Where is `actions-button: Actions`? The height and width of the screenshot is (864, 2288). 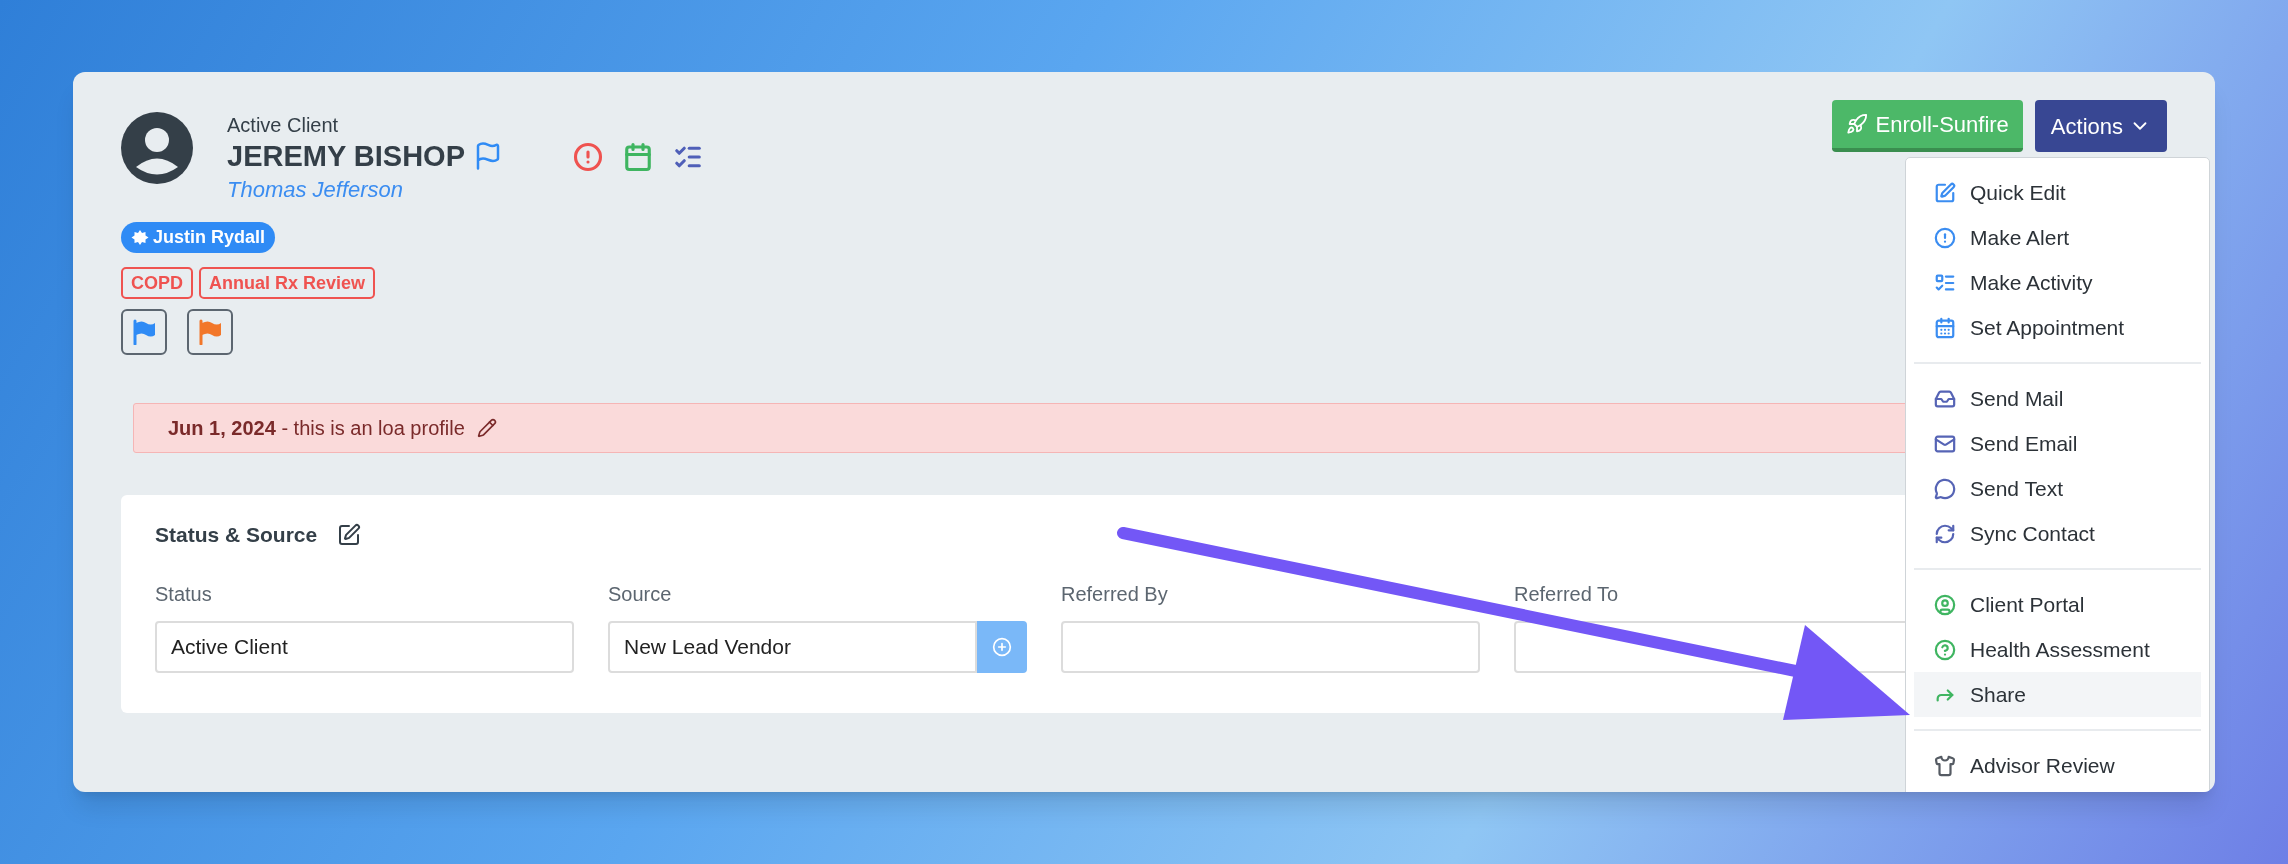
actions-button: Actions is located at coordinates (2100, 126).